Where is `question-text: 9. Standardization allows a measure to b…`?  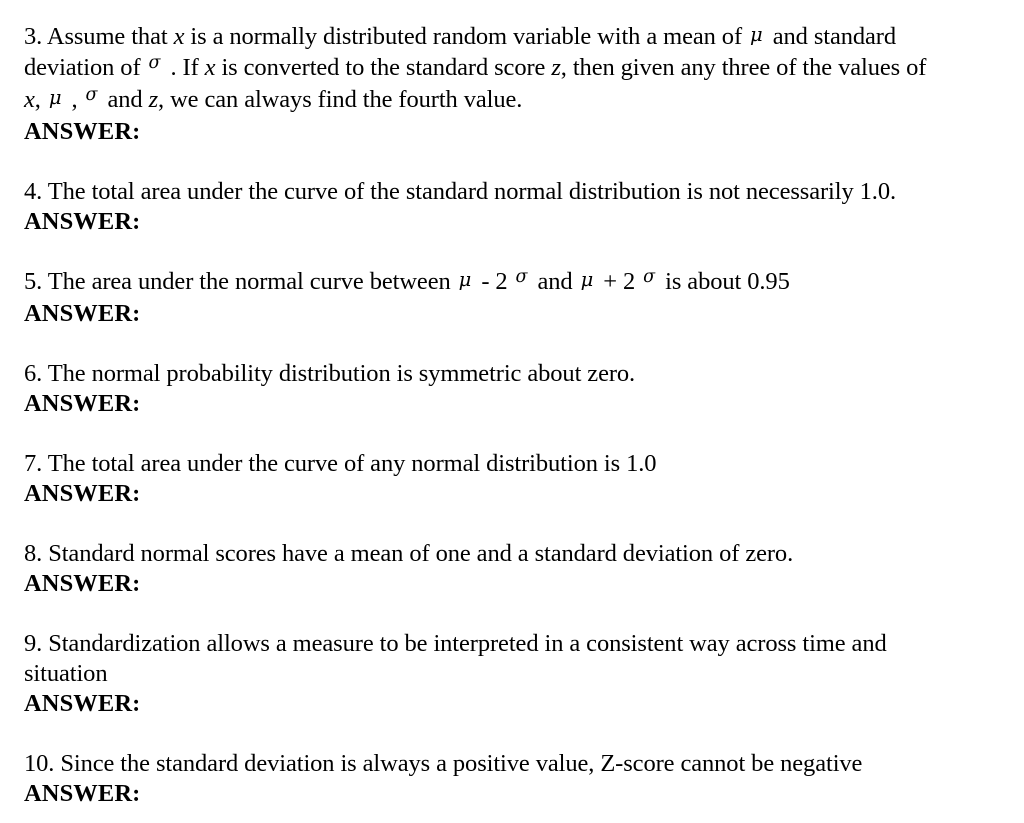
question-text: 9. Standardization allows a measure to b… is located at coordinates (495, 659).